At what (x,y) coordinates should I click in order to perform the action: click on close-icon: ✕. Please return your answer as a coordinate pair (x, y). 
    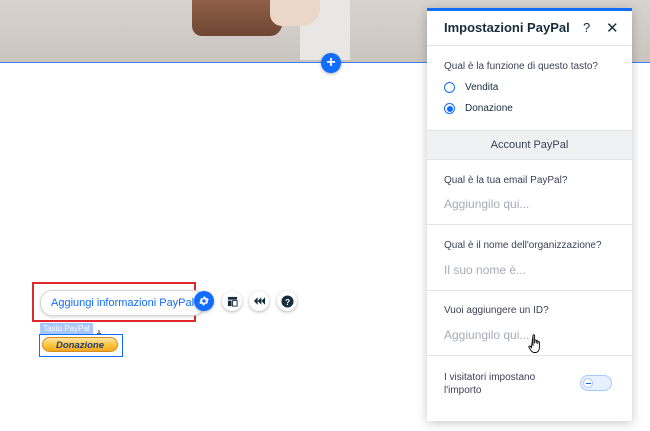
    Looking at the image, I should click on (612, 28).